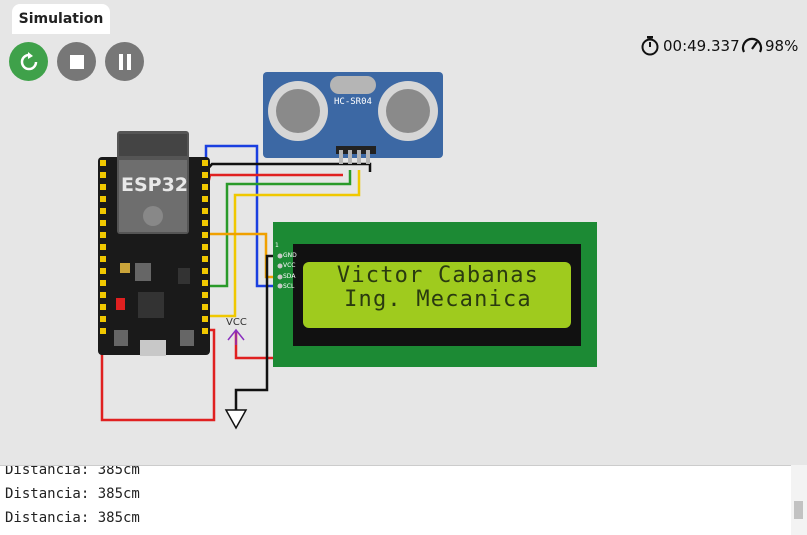 Image resolution: width=807 pixels, height=535 pixels. I want to click on lcd-line-2: Ing. Mecanica, so click(438, 299).